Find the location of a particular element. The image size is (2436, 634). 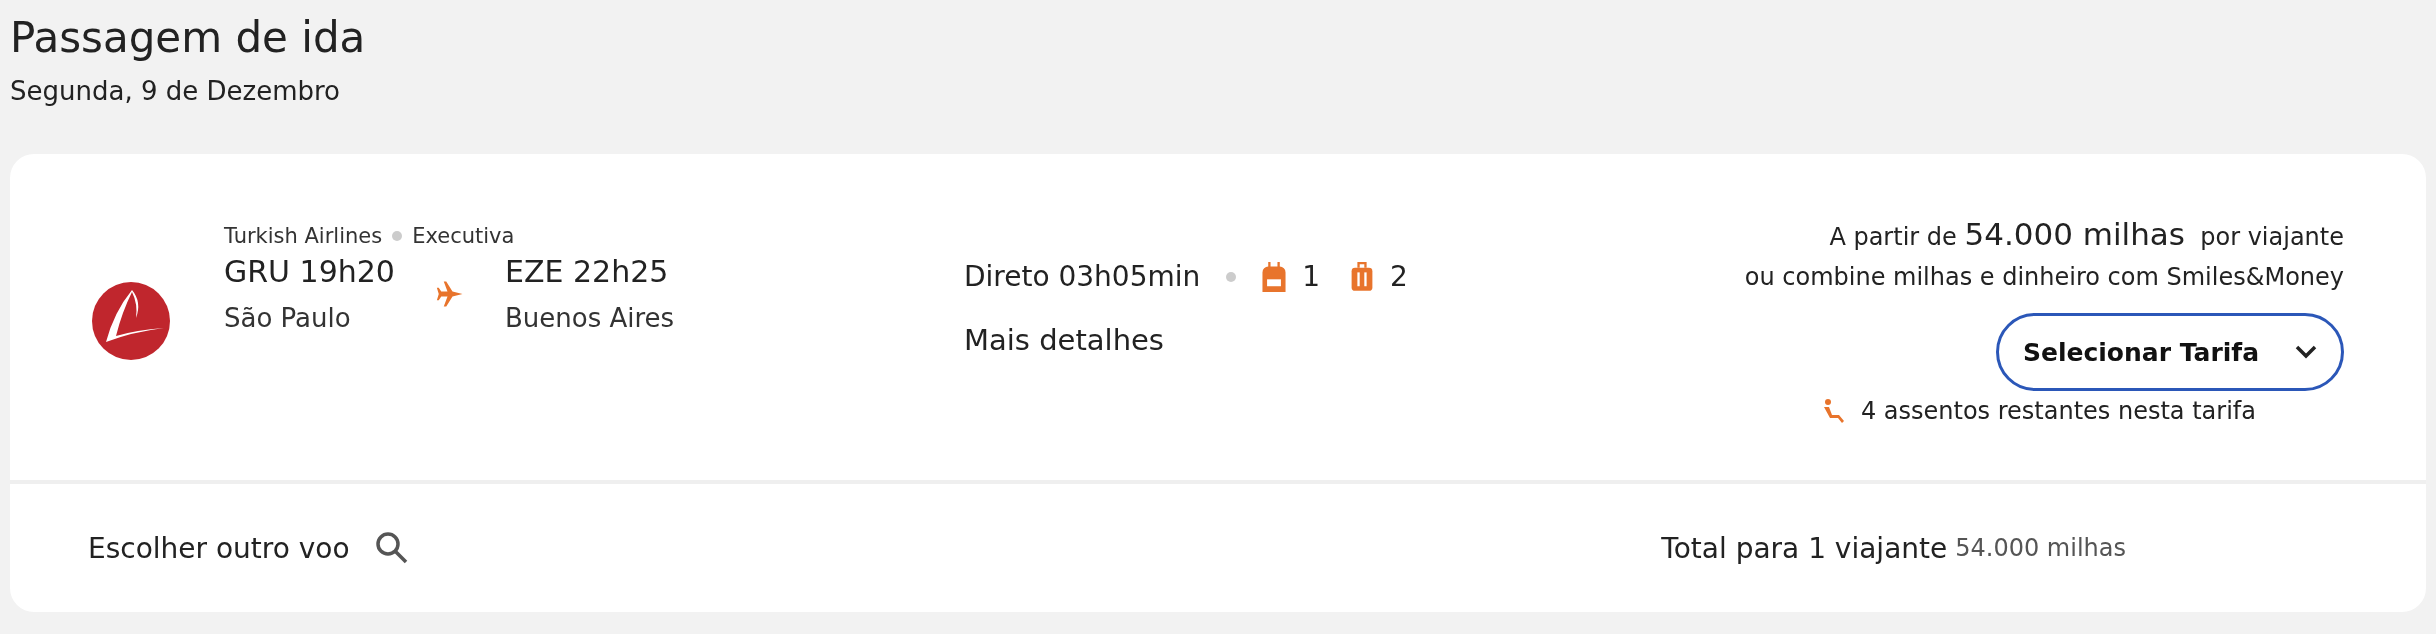

arrival-city: Buenos Aires is located at coordinates (589, 318).